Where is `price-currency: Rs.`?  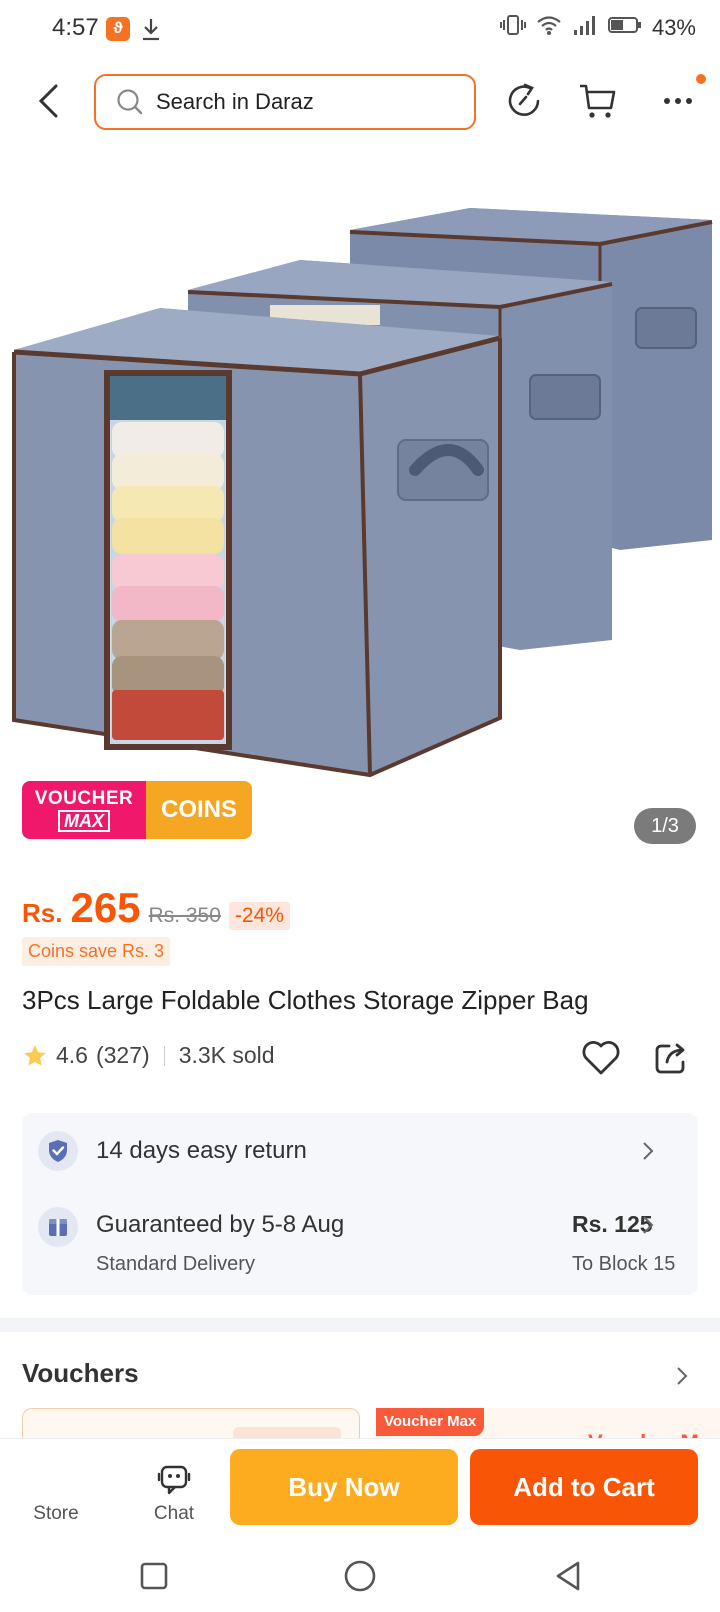
price-currency: Rs. is located at coordinates (42, 913).